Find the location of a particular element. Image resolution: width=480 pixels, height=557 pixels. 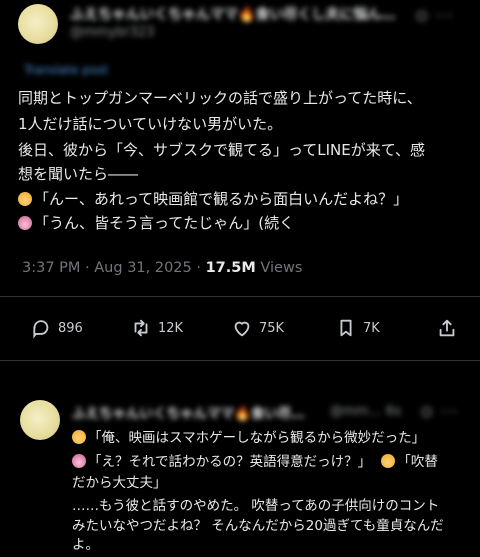

more-options-icon: ⊙ ··· is located at coordinates (434, 15).